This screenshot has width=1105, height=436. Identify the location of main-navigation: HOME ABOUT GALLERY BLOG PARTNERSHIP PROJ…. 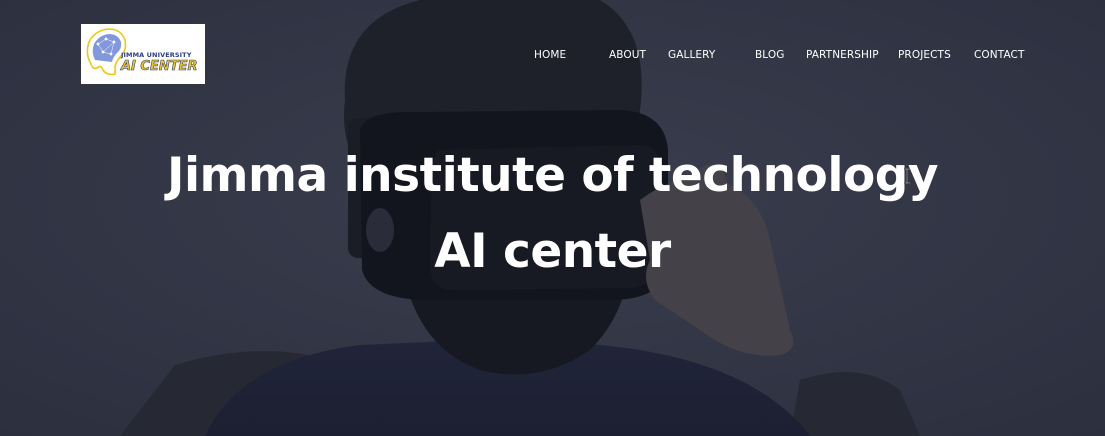
(552, 57).